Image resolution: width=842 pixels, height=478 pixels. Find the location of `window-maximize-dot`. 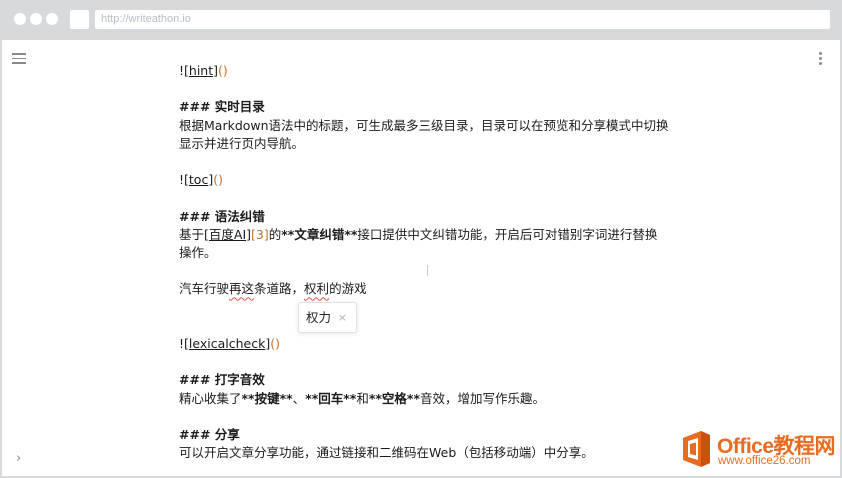

window-maximize-dot is located at coordinates (52, 19).